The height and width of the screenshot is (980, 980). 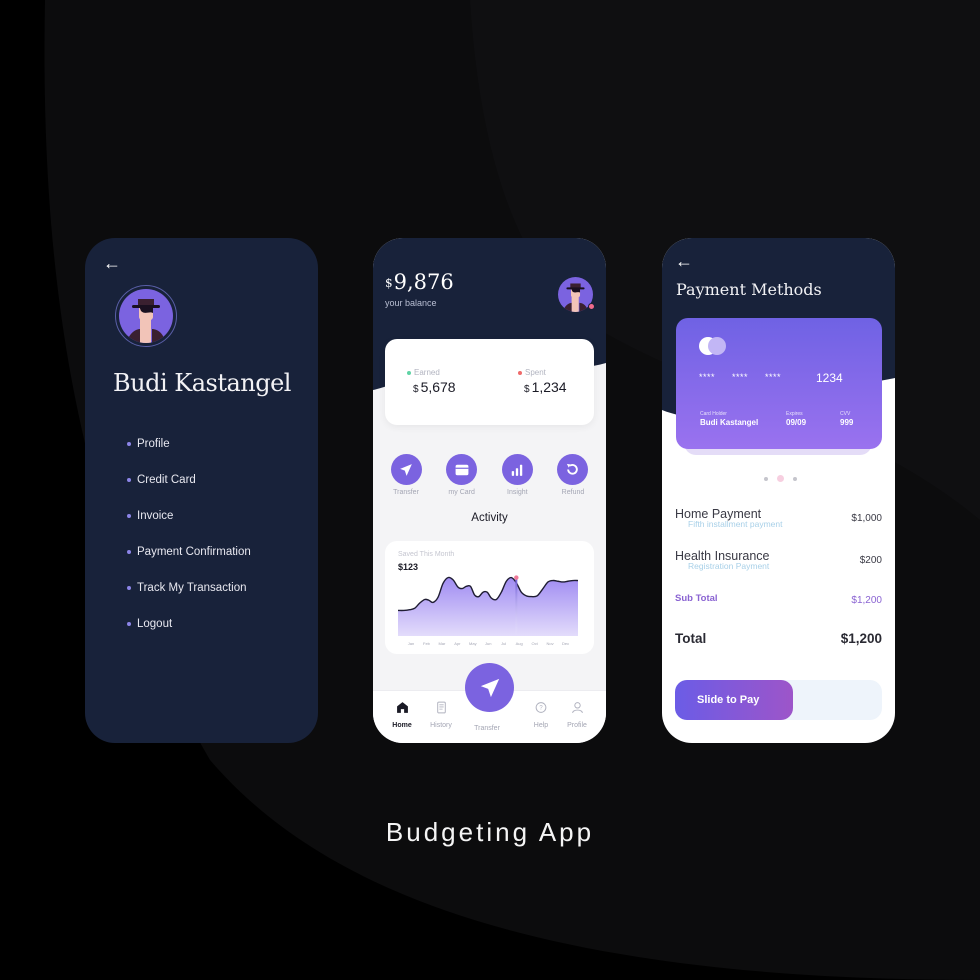 What do you see at coordinates (487, 727) in the screenshot?
I see `nav-transfer: Transfer` at bounding box center [487, 727].